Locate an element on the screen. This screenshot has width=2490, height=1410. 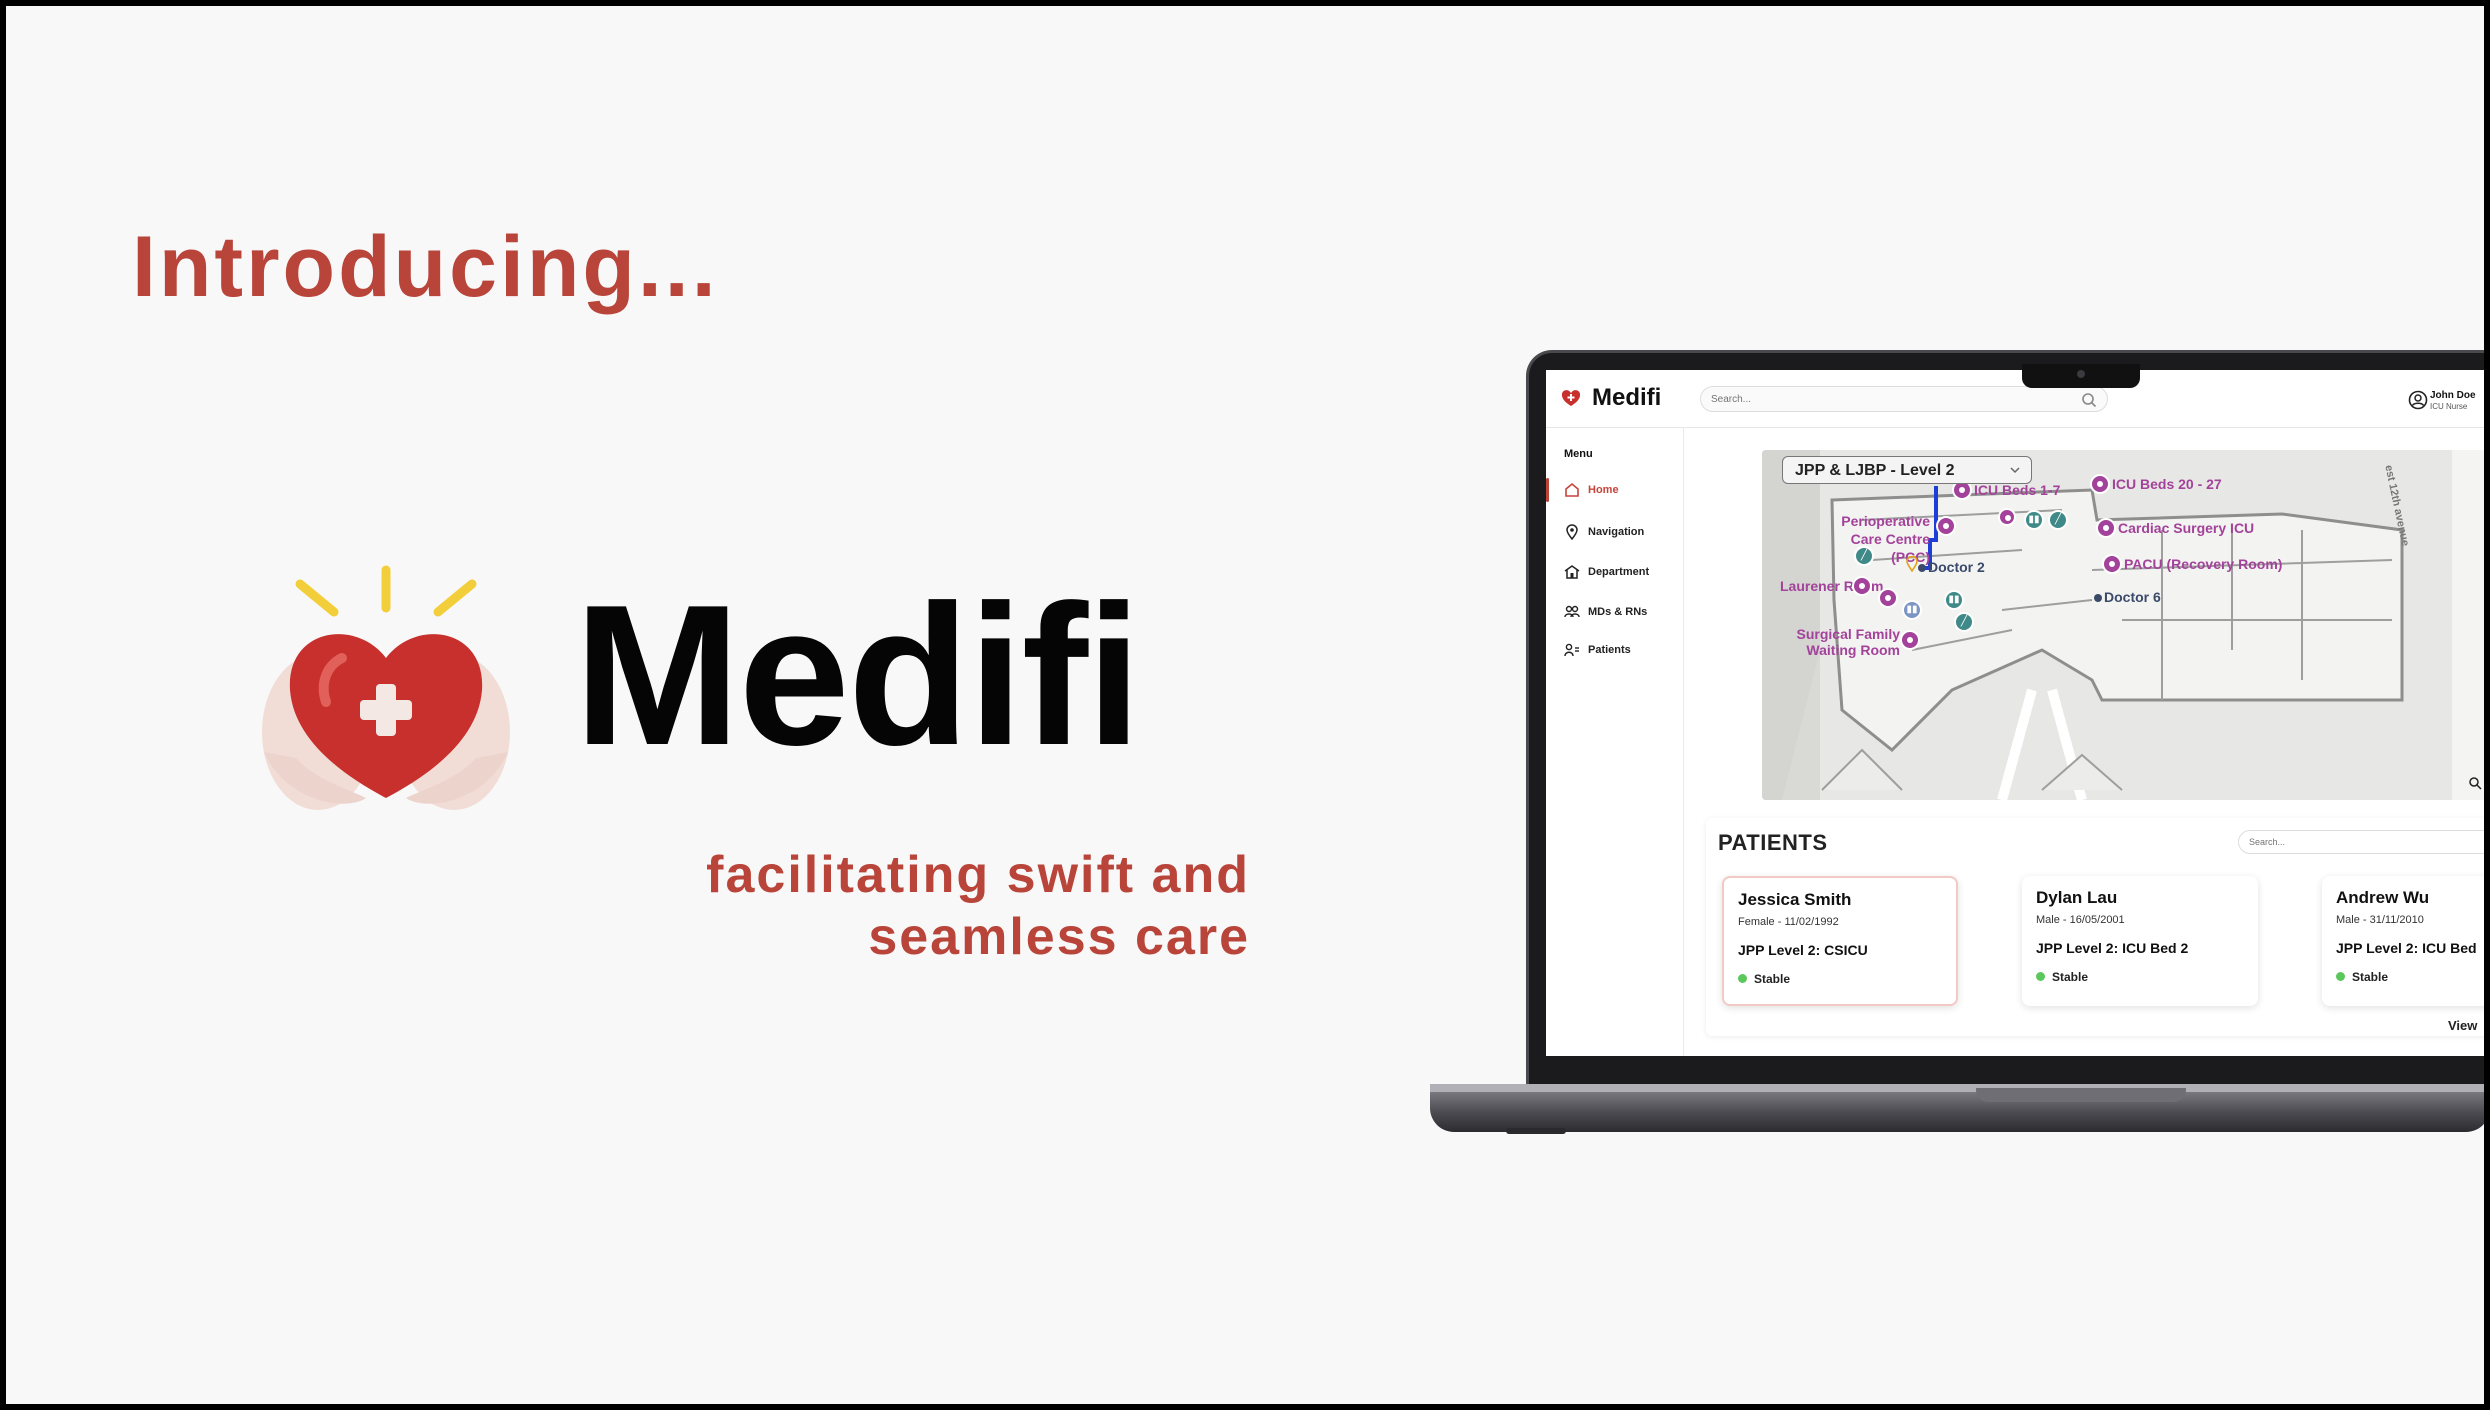
staff-icon is located at coordinates (1572, 611).